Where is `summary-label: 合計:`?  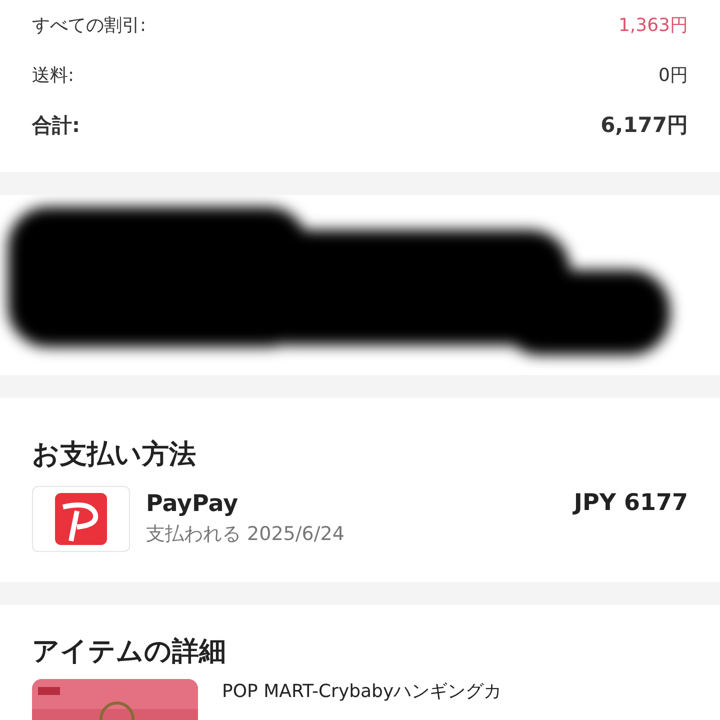
summary-label: 合計: is located at coordinates (56, 125).